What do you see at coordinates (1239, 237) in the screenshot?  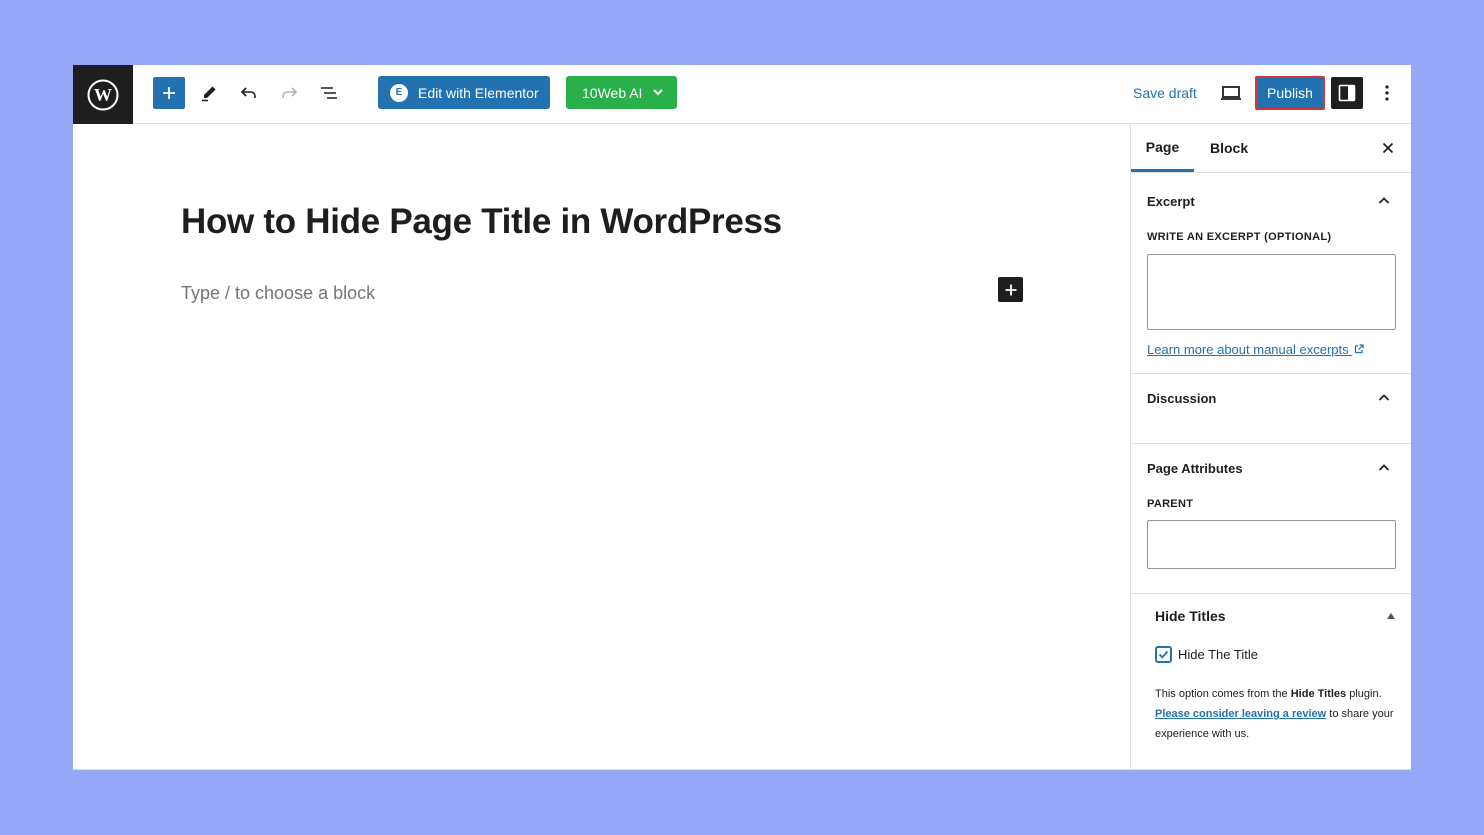 I see `excerpt-field-label: WRITE AN EXCERPT (OPTIONAL)` at bounding box center [1239, 237].